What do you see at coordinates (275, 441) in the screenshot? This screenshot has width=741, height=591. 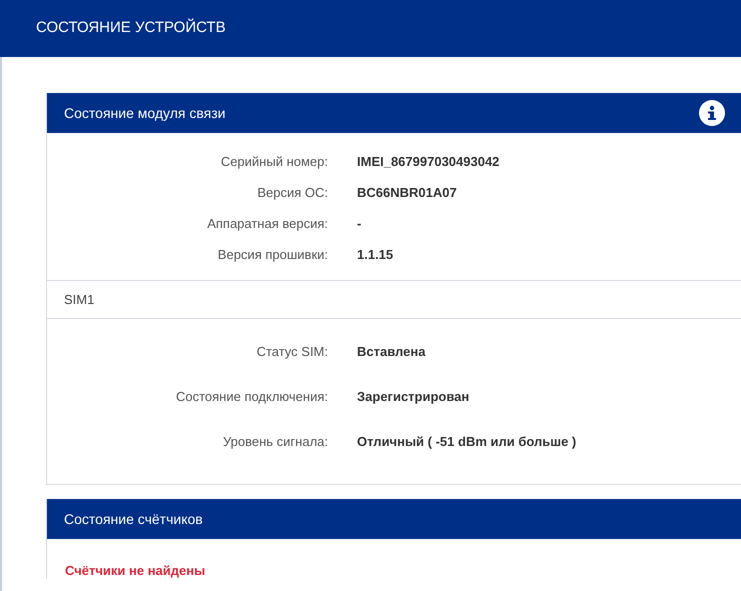 I see `field-label: Уровень сигнала:` at bounding box center [275, 441].